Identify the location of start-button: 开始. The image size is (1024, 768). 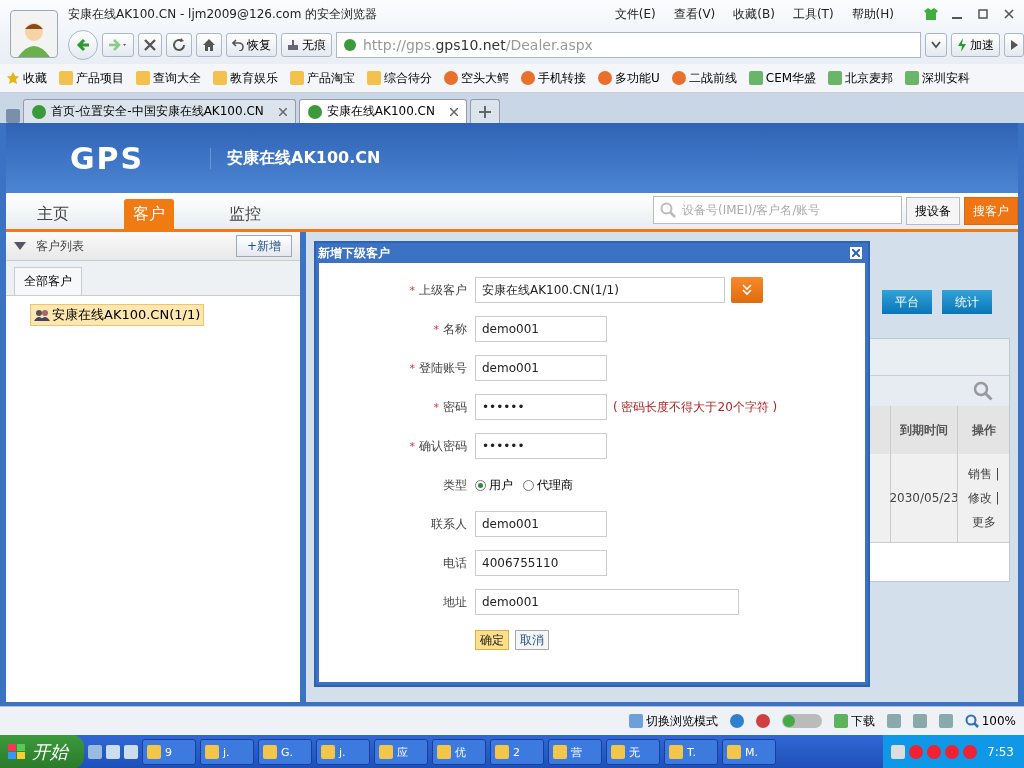
(42, 751).